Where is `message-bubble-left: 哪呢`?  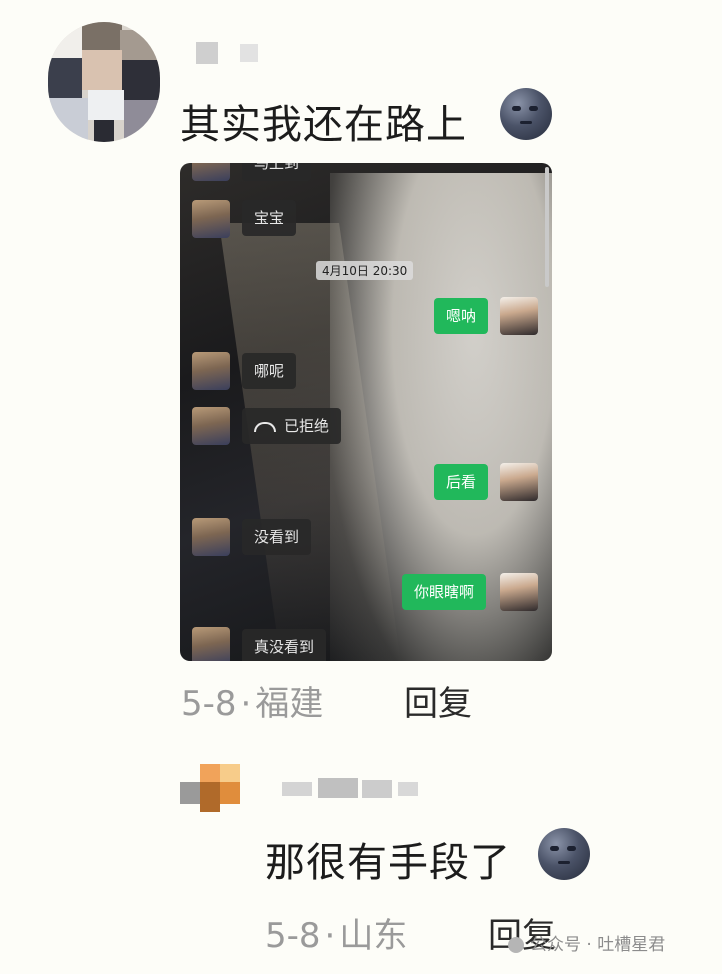
message-bubble-left: 哪呢 is located at coordinates (269, 371).